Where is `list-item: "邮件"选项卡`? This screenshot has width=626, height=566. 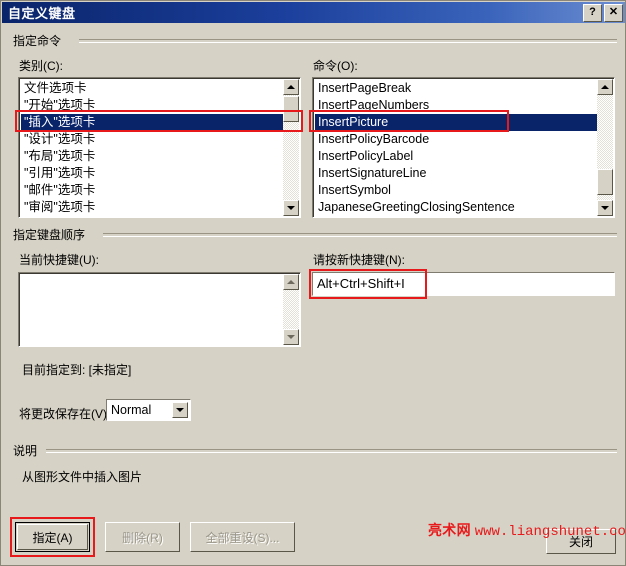 list-item: "邮件"选项卡 is located at coordinates (152, 190).